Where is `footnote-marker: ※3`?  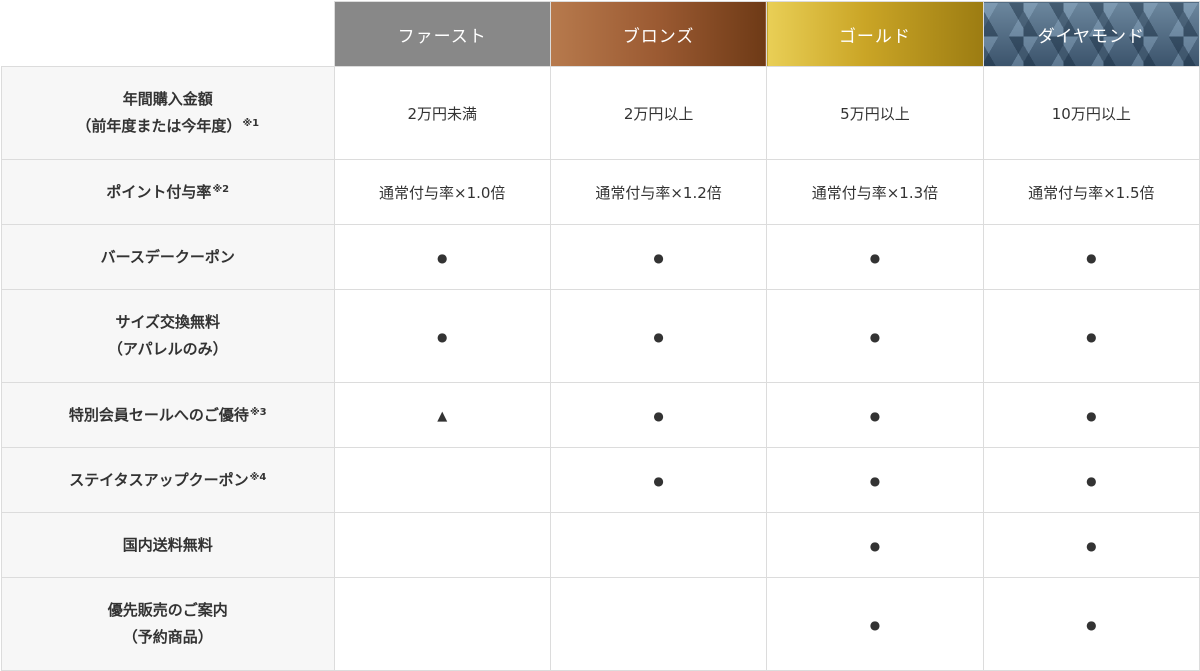
footnote-marker: ※3 is located at coordinates (258, 412).